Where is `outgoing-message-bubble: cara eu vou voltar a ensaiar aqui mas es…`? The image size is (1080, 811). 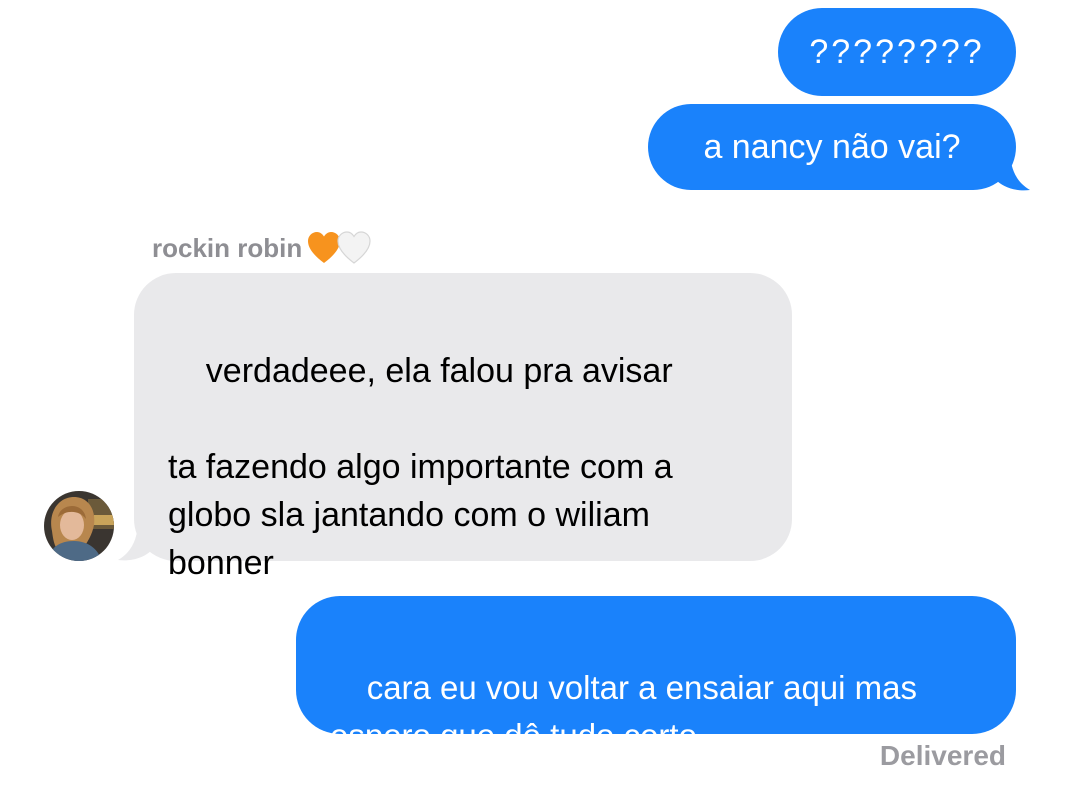
outgoing-message-bubble: cara eu vou voltar a ensaiar aqui mas es… is located at coordinates (656, 675).